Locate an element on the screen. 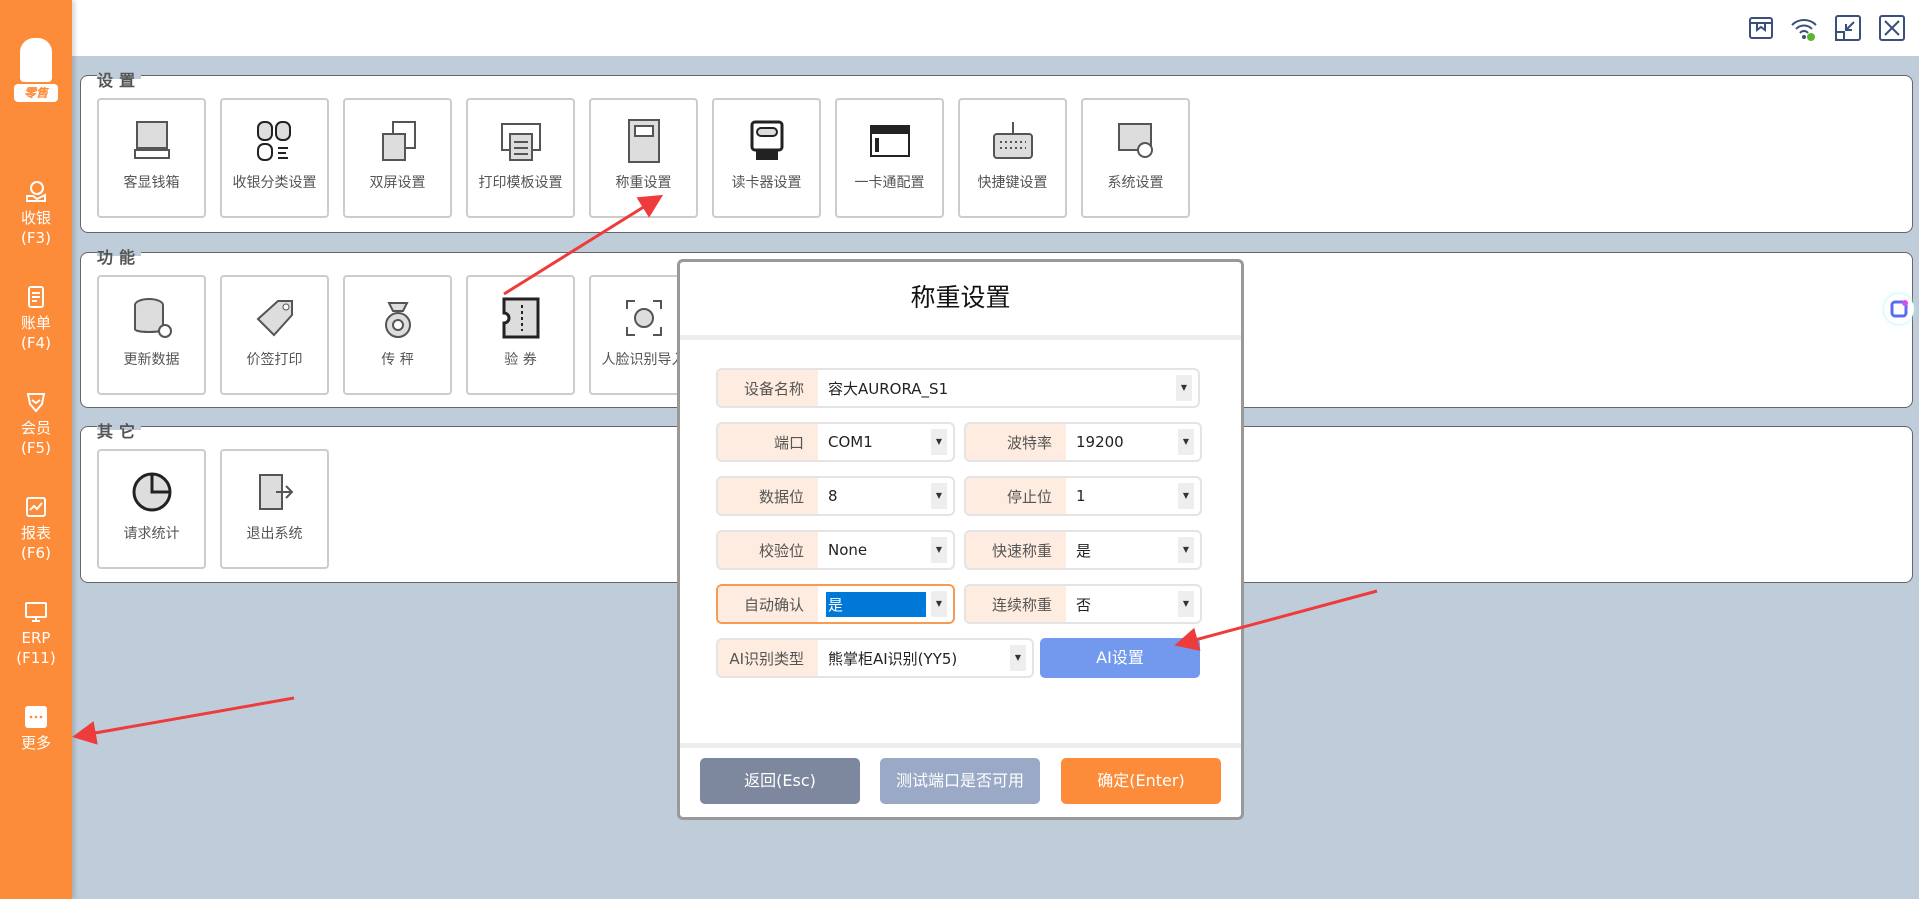  section-title: 设置 is located at coordinates (119, 79).